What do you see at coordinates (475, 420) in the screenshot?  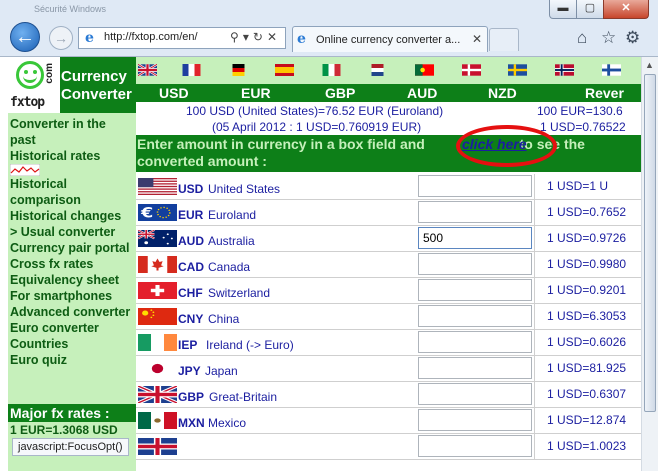 I see `amount-input-mxn` at bounding box center [475, 420].